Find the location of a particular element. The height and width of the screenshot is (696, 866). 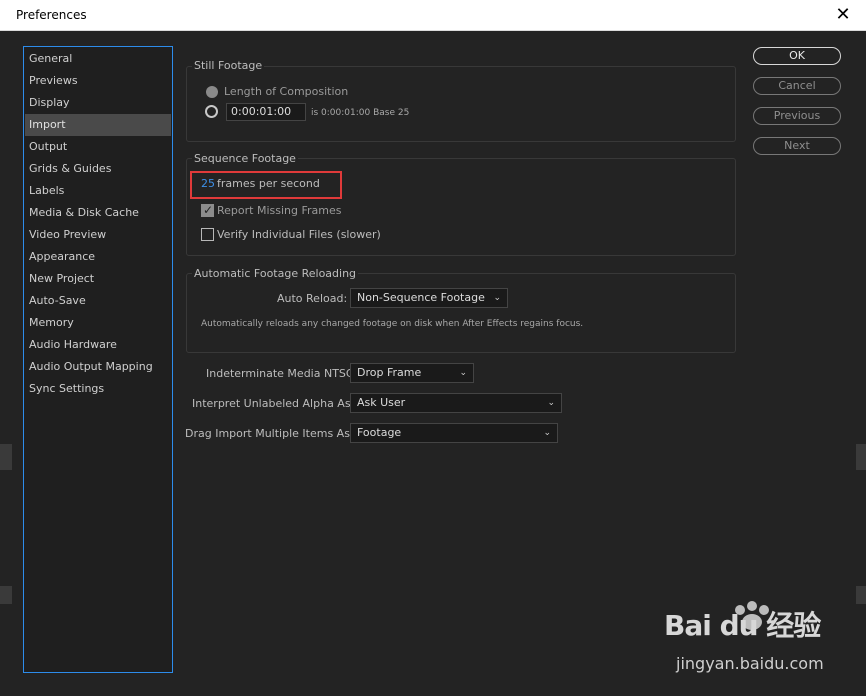

drag-import-label: Drag Import Multiple Items As: is located at coordinates (269, 433).